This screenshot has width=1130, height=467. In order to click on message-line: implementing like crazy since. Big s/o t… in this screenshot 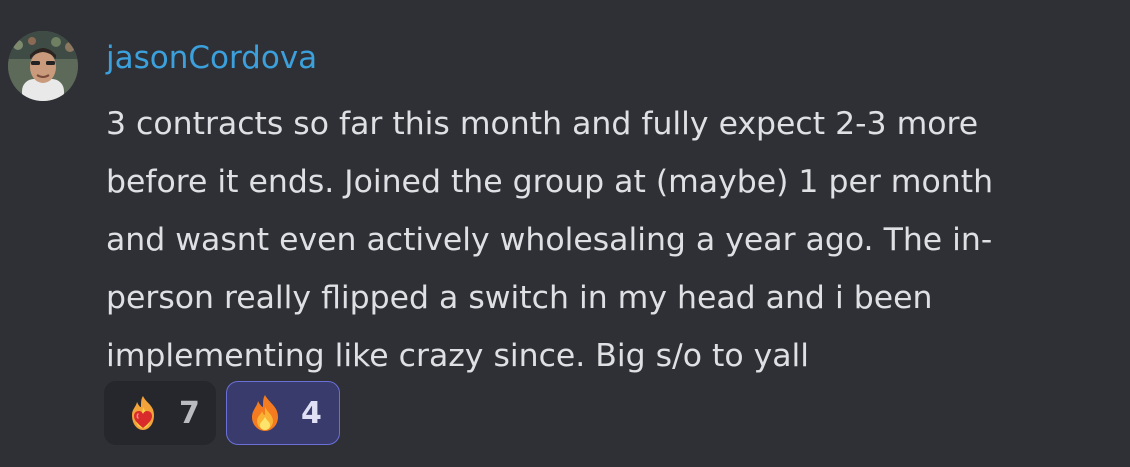, I will do `click(458, 356)`.